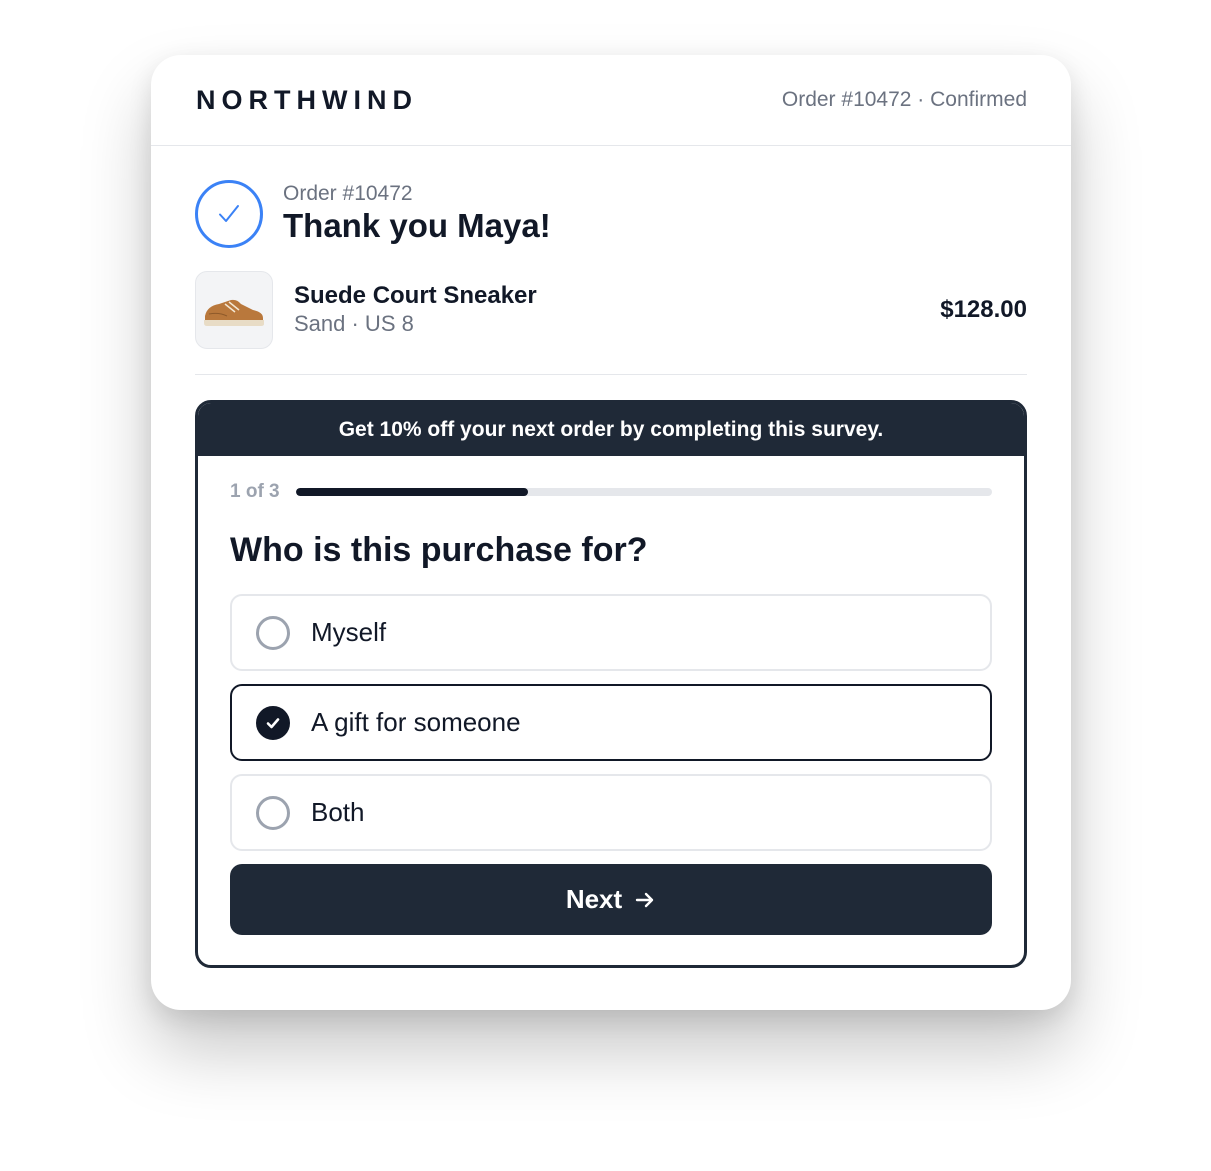  I want to click on brand-logo: NORTHWIND, so click(307, 100).